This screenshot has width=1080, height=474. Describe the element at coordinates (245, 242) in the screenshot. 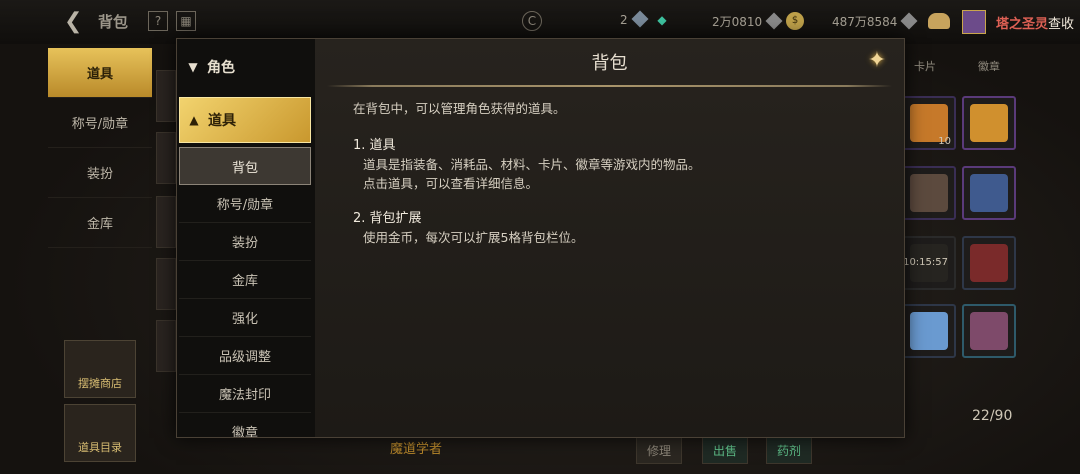

I see `subitem-avatar: 装扮` at that location.